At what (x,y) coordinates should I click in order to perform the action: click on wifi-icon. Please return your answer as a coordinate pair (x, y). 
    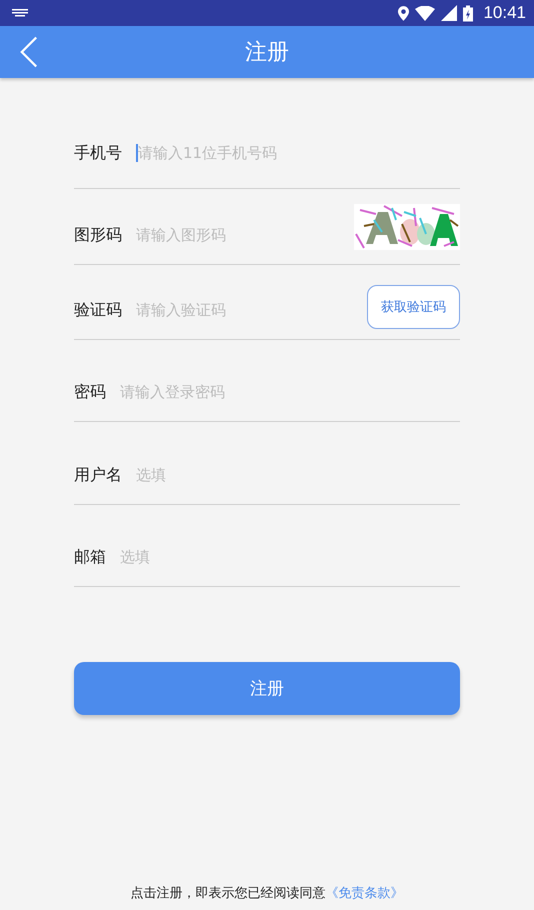
    Looking at the image, I should click on (425, 13).